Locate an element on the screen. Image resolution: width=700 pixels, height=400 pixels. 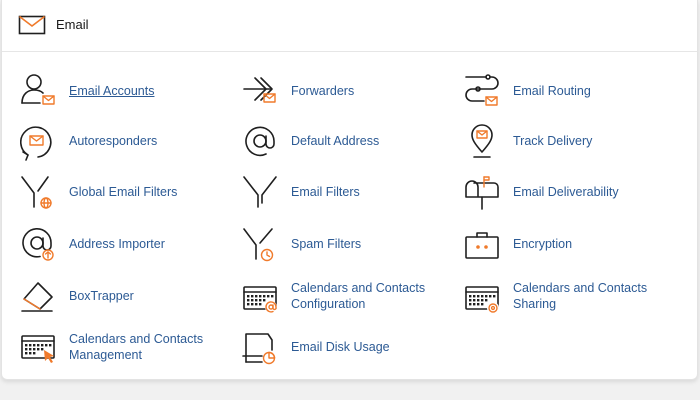
item-label: Email Disk Usage is located at coordinates (340, 347).